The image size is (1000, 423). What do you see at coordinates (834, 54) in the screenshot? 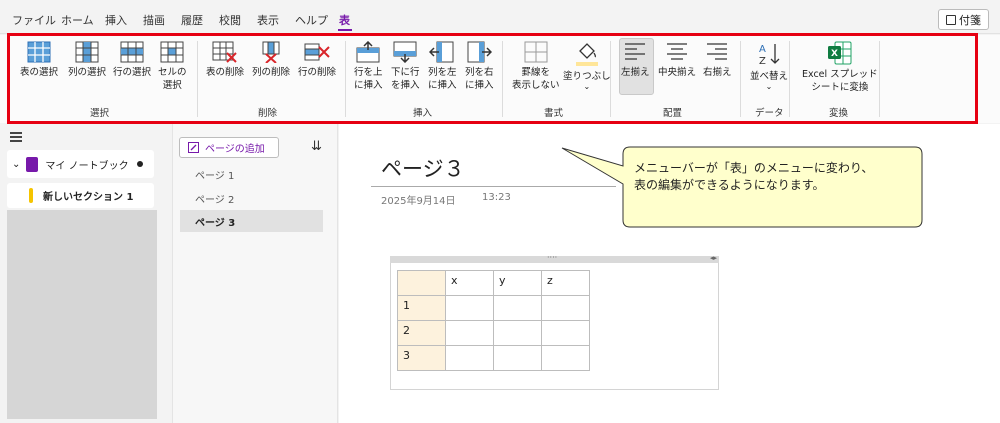
I see `svg-text: X` at bounding box center [834, 54].